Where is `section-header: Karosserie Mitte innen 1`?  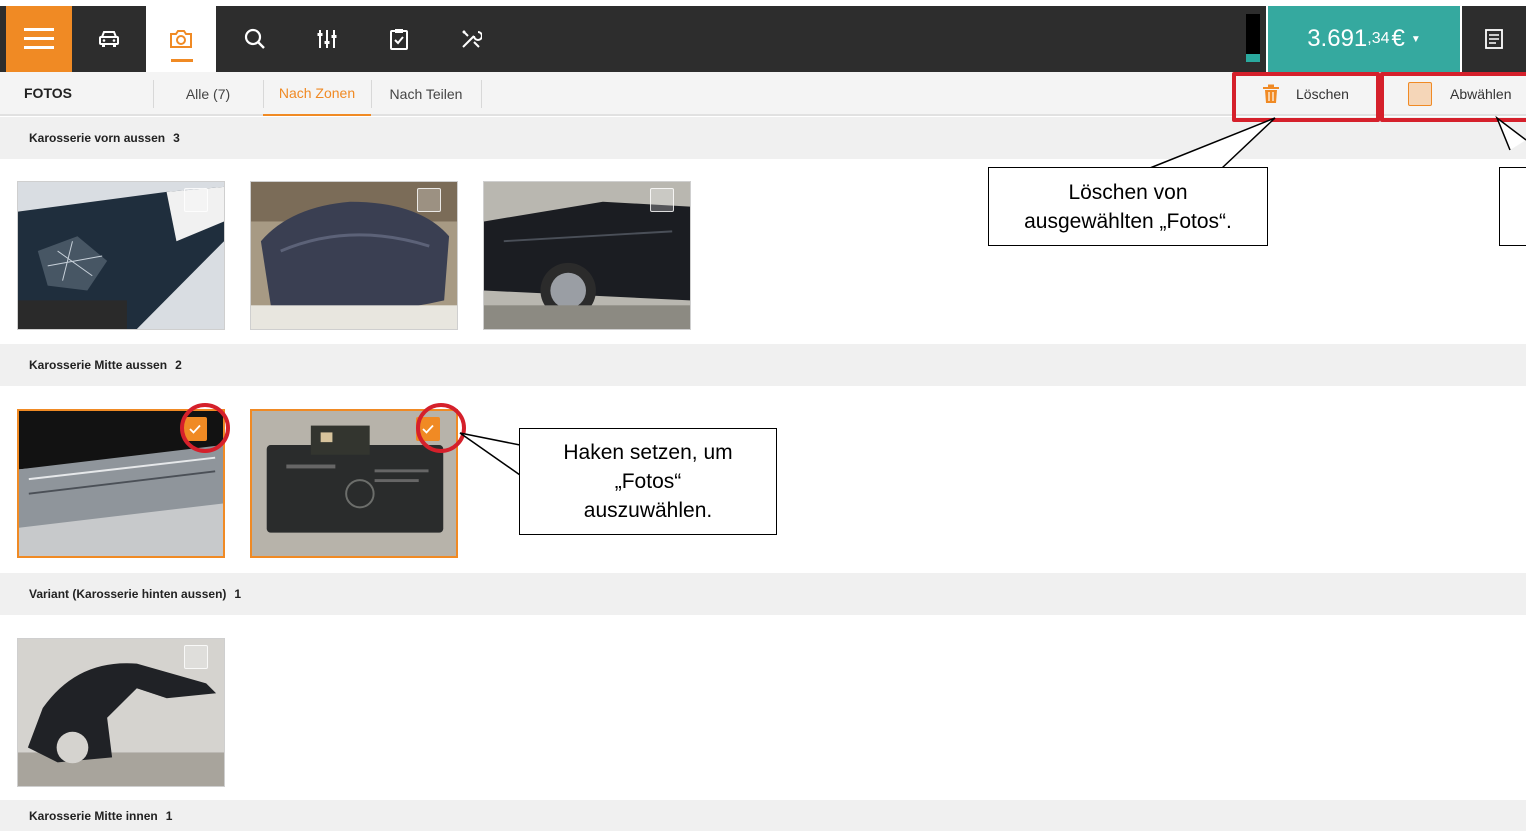
section-header: Karosserie Mitte innen 1 is located at coordinates (763, 815).